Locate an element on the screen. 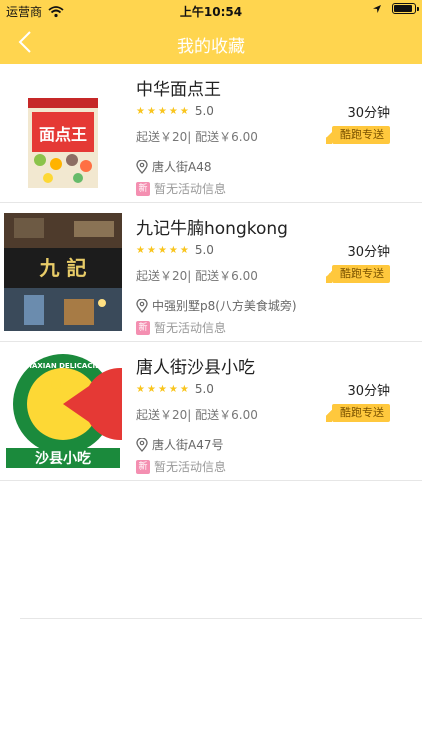 The width and height of the screenshot is (422, 750). shop-name: 唐人街沙县小吃 is located at coordinates (195, 368).